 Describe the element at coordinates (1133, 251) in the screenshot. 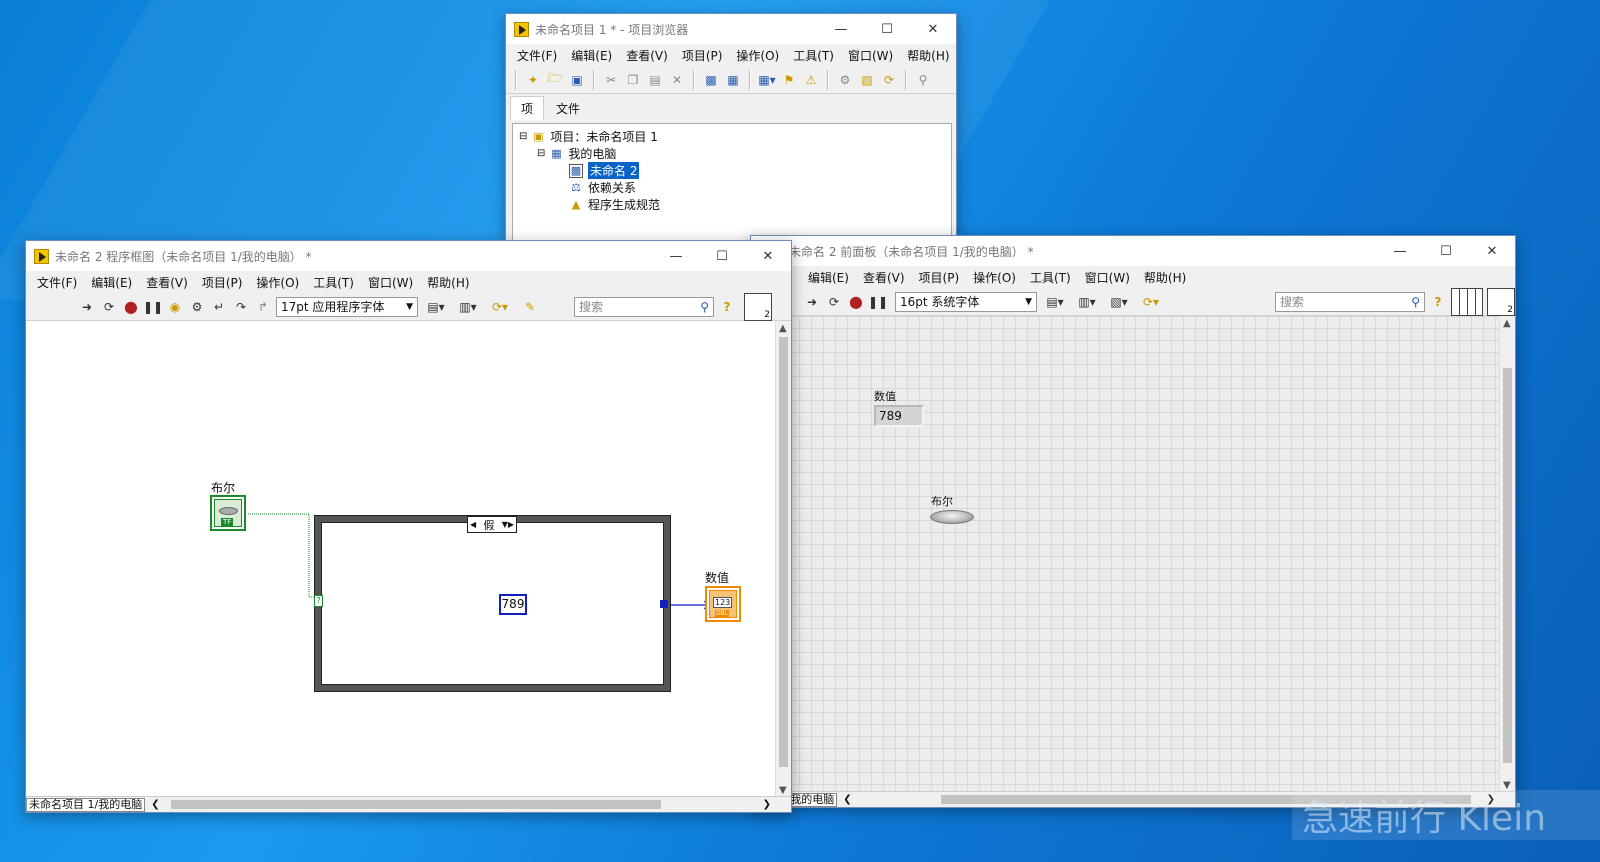

I see `front-panel-titlebar: 未命名 2 前面板（未命名项目 1/我的电脑） * — ☐ ✕` at that location.